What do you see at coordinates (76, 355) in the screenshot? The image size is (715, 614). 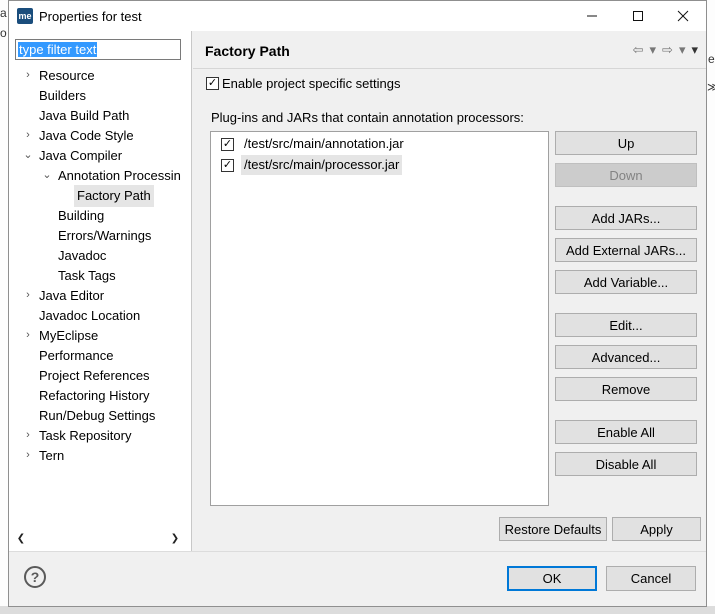 I see `tree-item-label: Performance` at bounding box center [76, 355].